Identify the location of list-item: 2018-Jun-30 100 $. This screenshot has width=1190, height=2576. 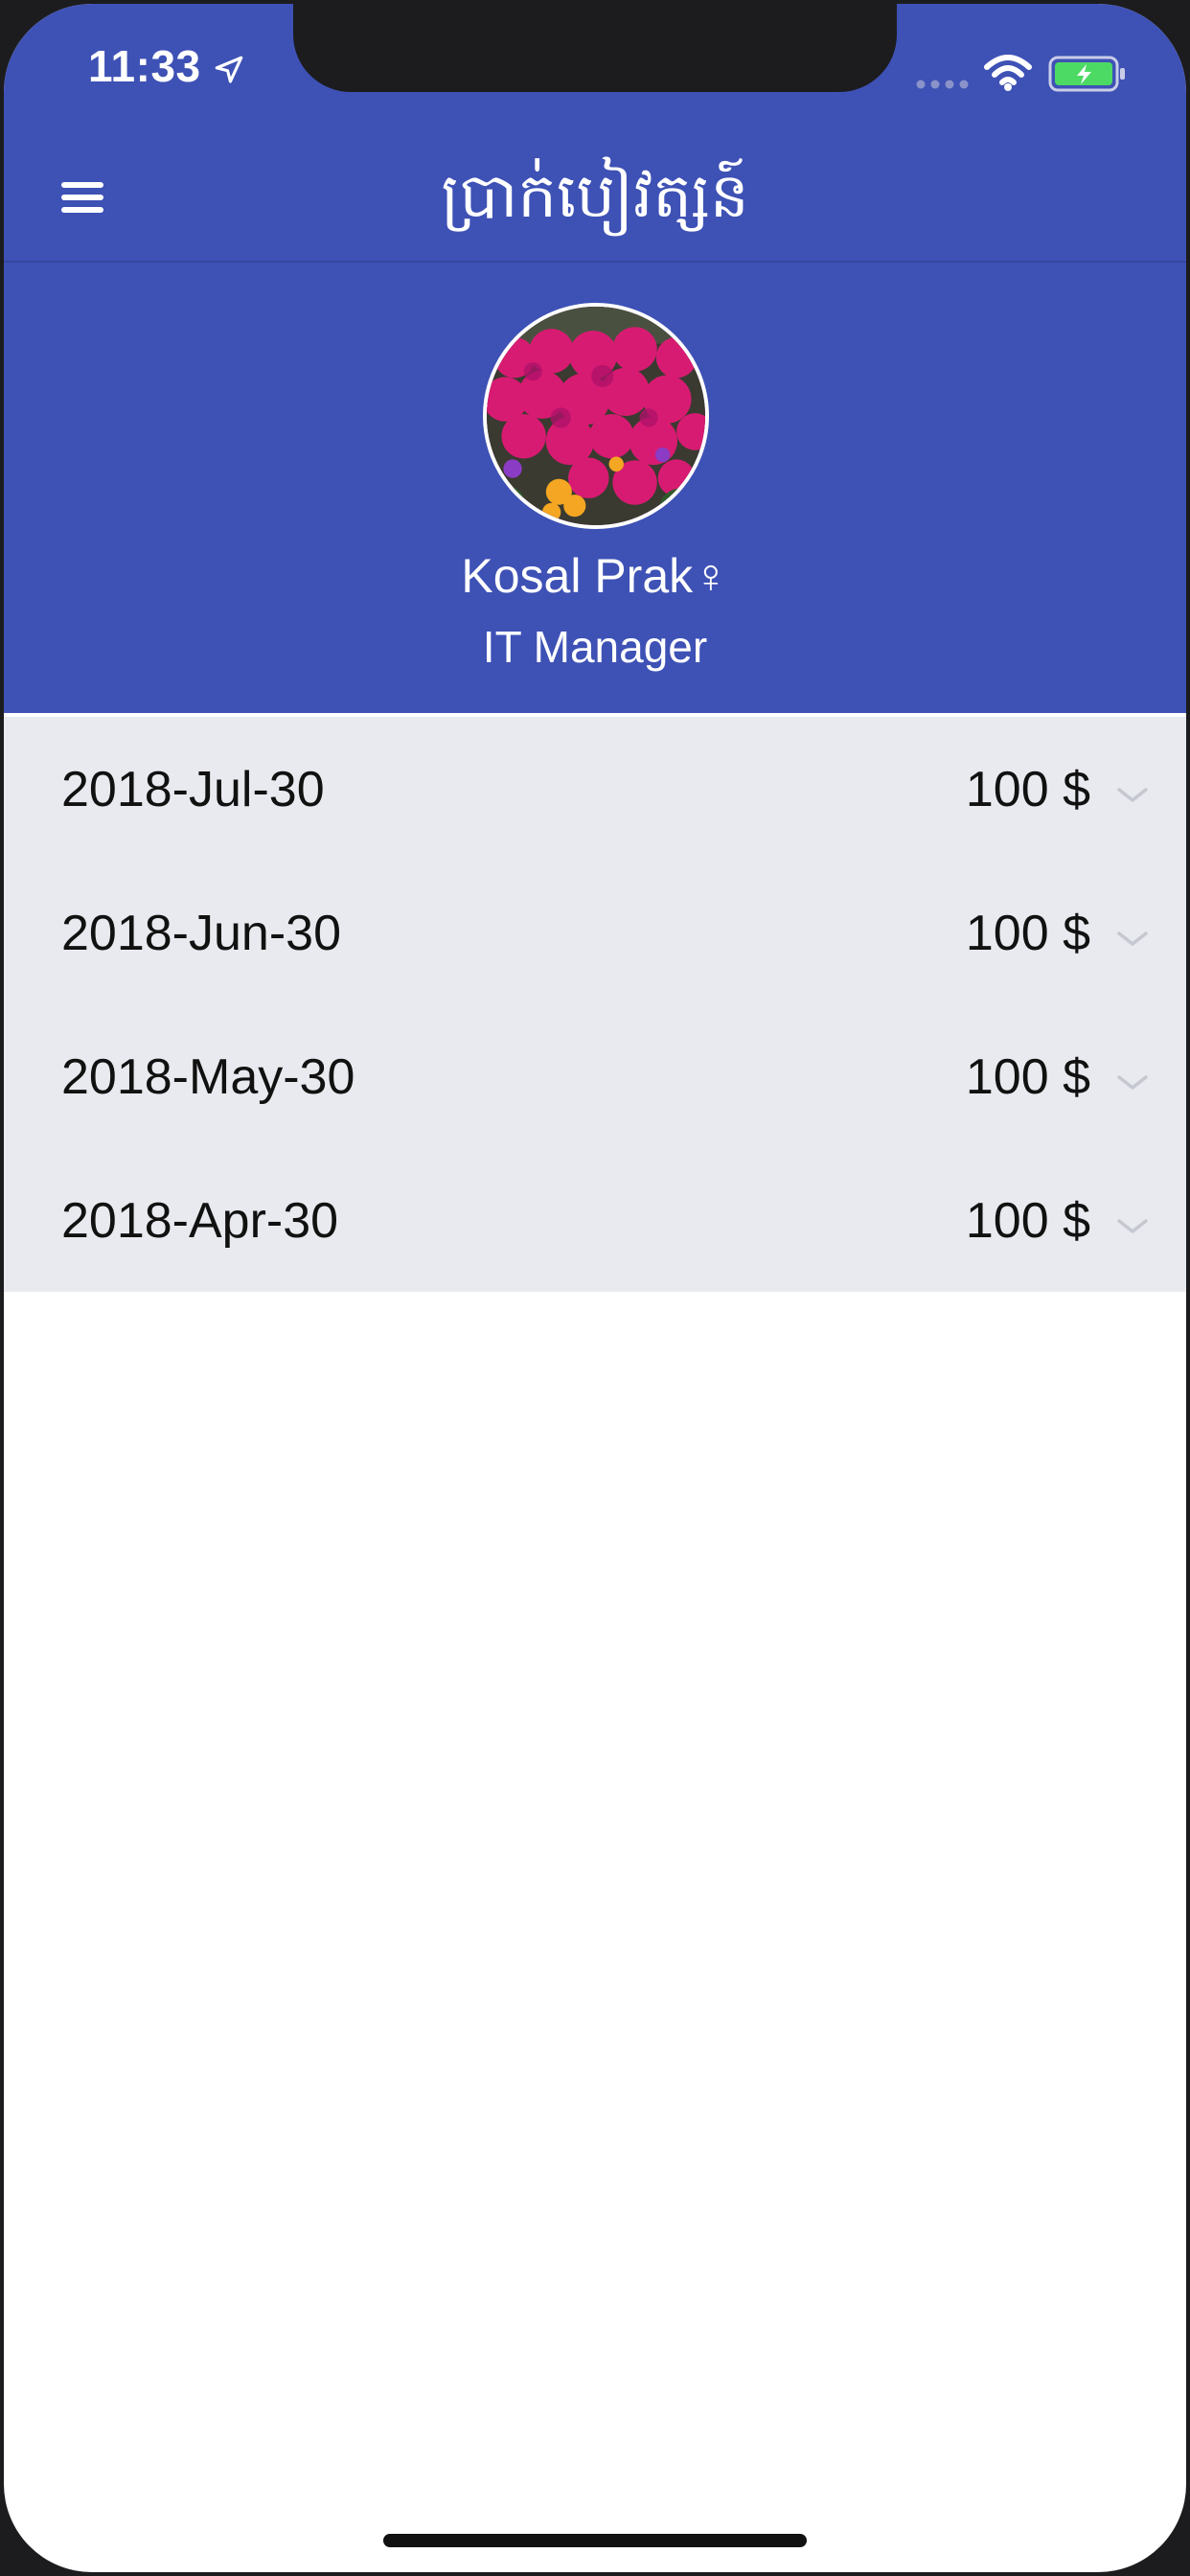
(595, 932).